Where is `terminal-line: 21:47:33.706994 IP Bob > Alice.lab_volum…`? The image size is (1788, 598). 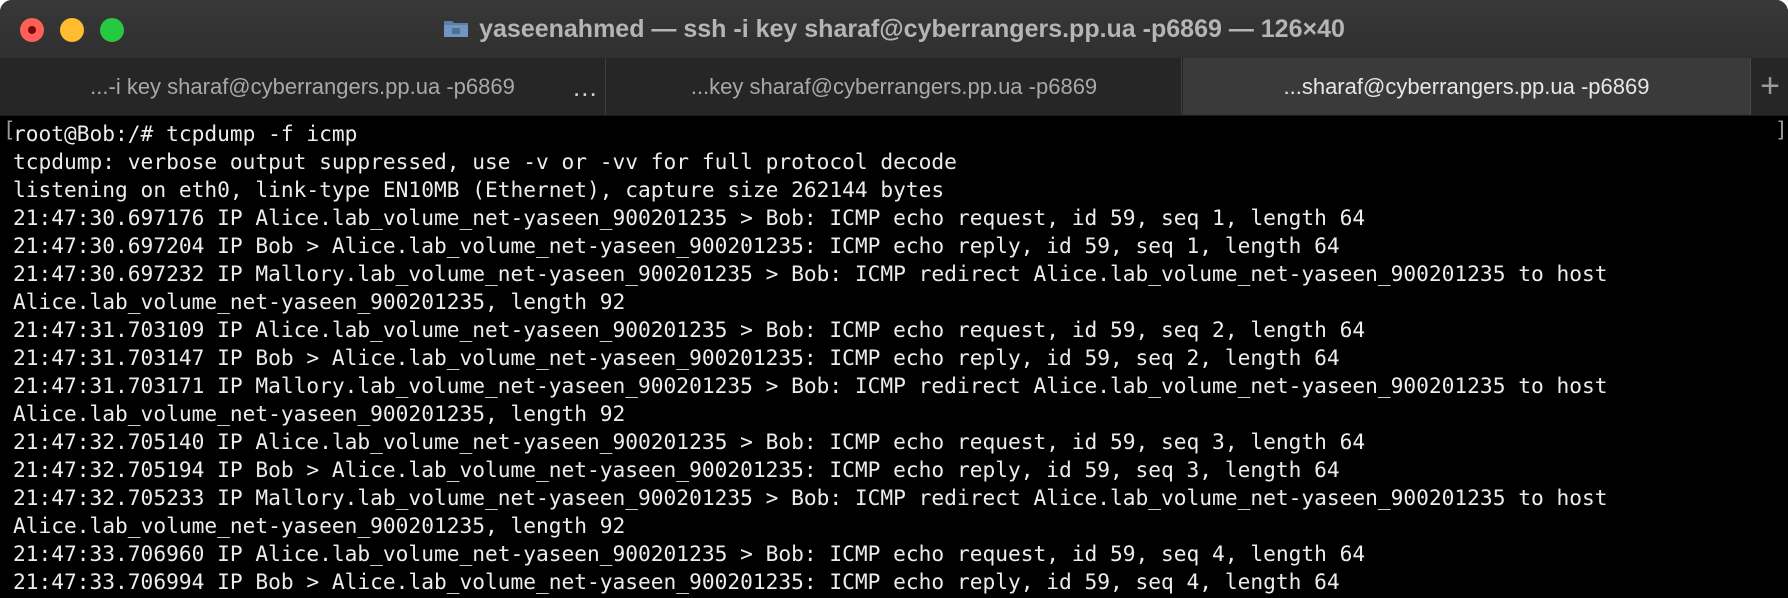 terminal-line: 21:47:33.706994 IP Bob > Alice.lab_volum… is located at coordinates (676, 581).